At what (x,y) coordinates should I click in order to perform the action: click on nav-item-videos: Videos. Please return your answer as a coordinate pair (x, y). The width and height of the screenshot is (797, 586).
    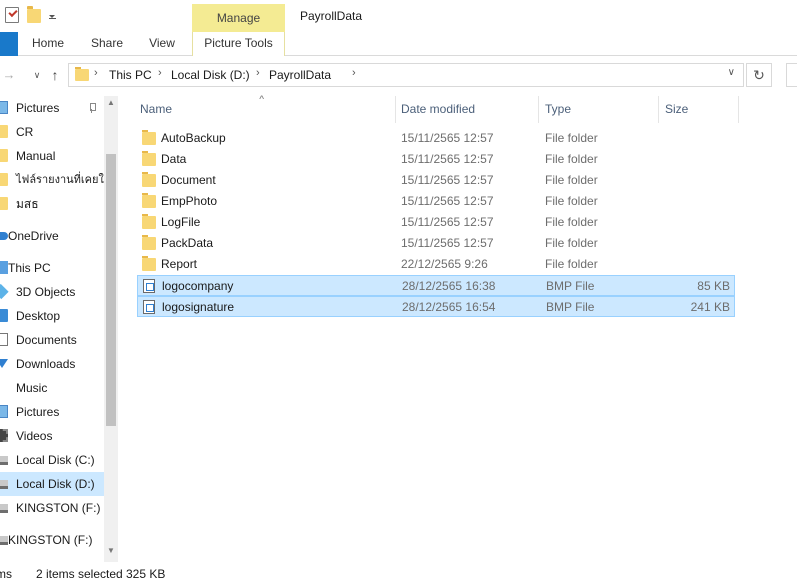
    Looking at the image, I should click on (52, 436).